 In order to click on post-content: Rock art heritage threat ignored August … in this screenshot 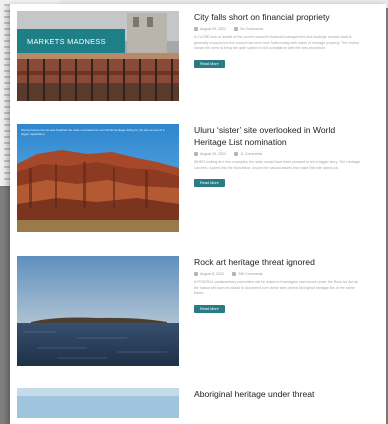, I will do `click(279, 285)`.